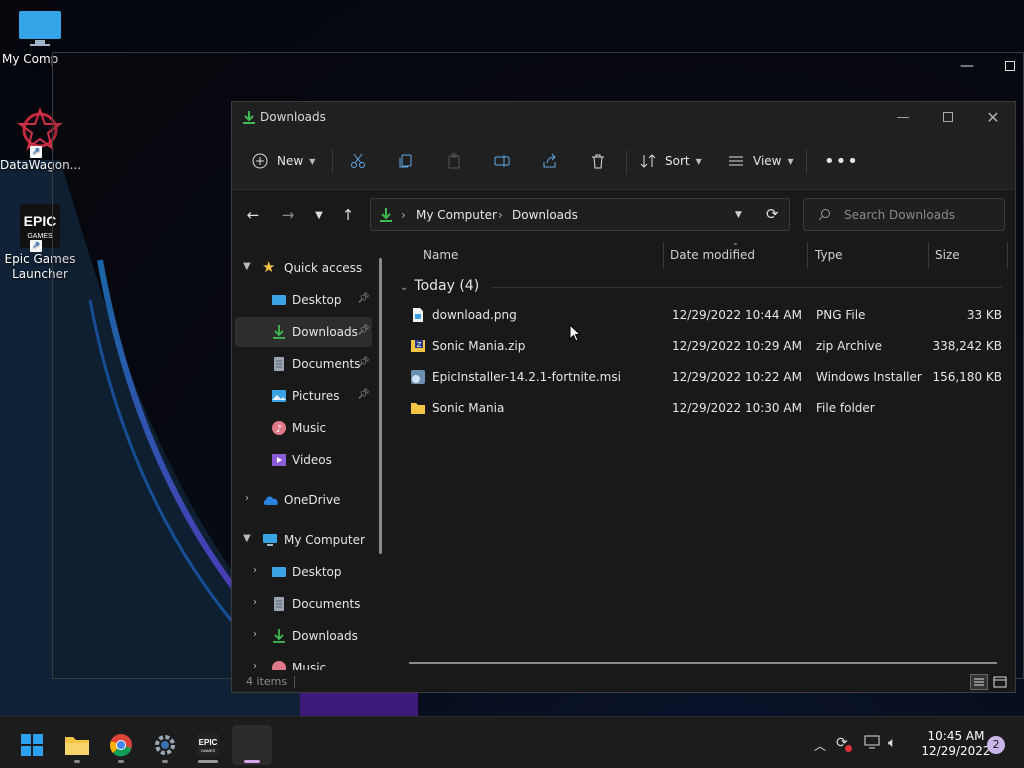 This screenshot has height=768, width=1024. I want to click on copy-button, so click(406, 161).